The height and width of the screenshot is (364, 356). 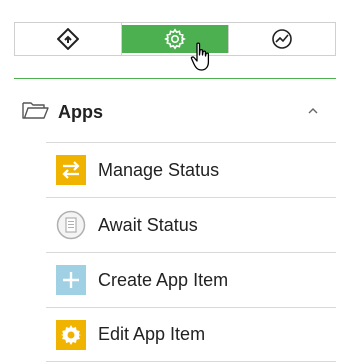 I want to click on tab-navigation, so click(x=68, y=39).